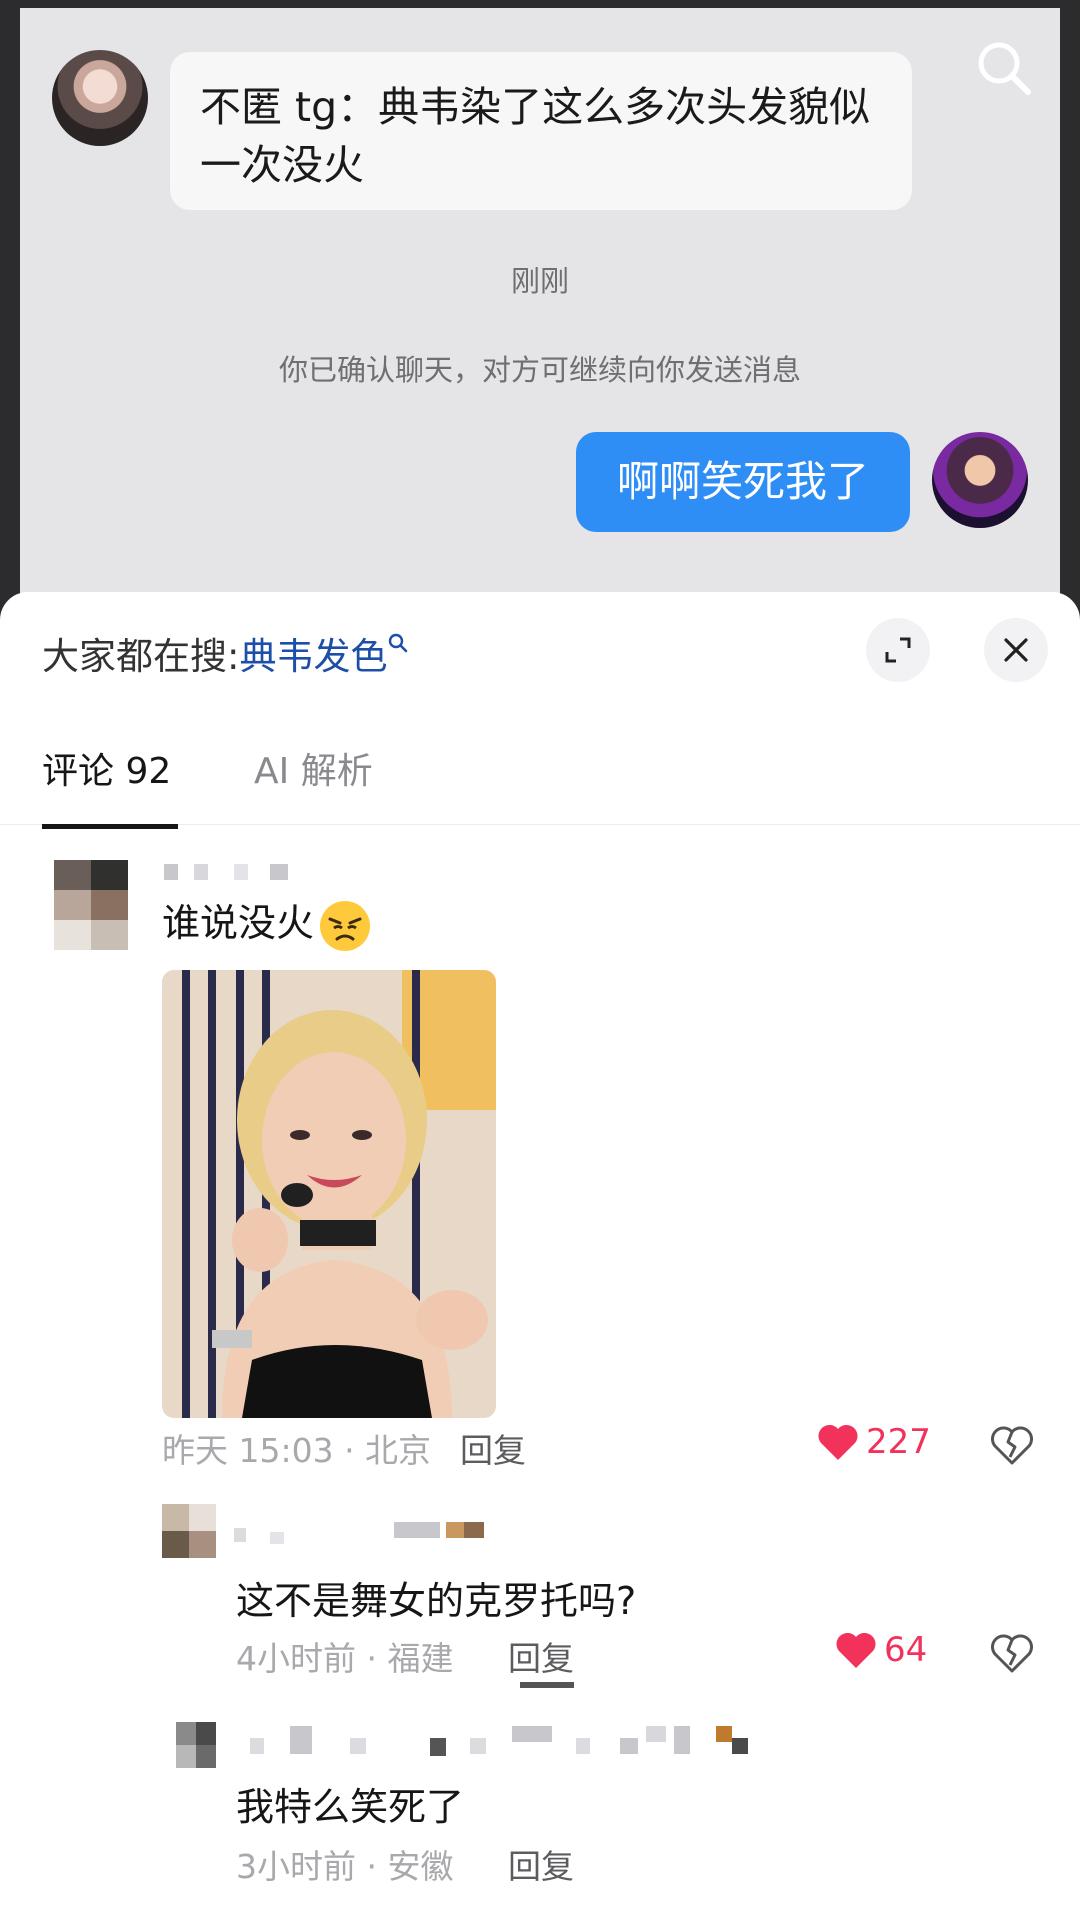  Describe the element at coordinates (539, 370) in the screenshot. I see `chat-confirm-notice: 你已确认聊天，对方可继续向你发送消息` at that location.